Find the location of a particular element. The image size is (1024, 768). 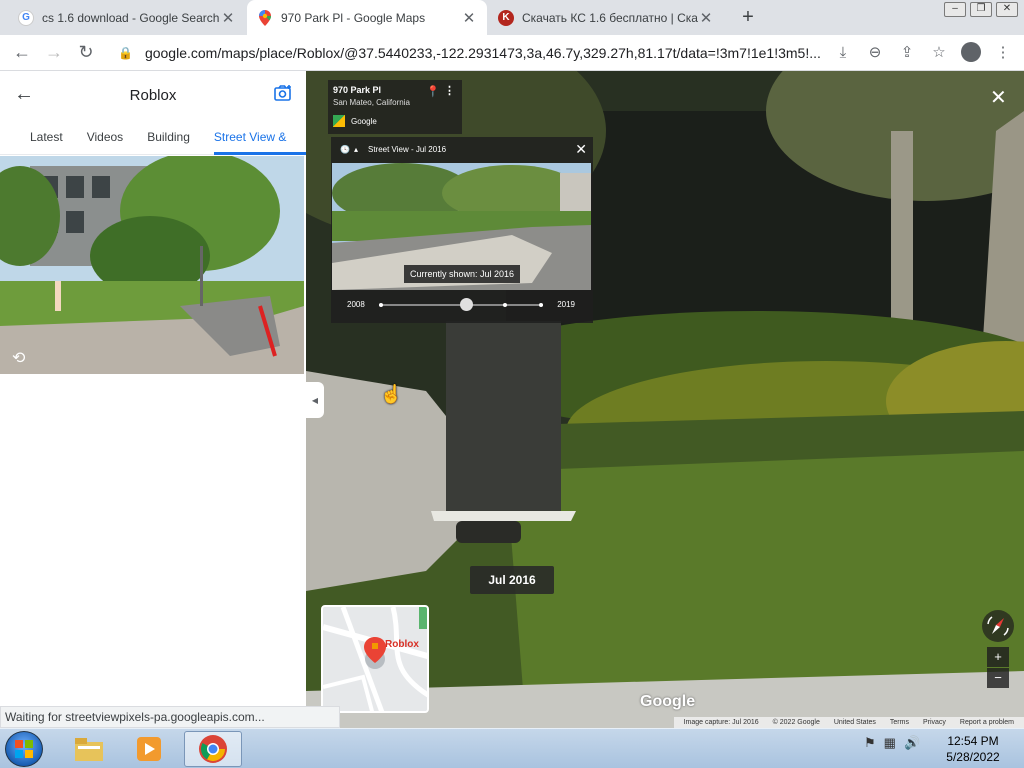

maps-pin-icon is located at coordinates (265, 17).